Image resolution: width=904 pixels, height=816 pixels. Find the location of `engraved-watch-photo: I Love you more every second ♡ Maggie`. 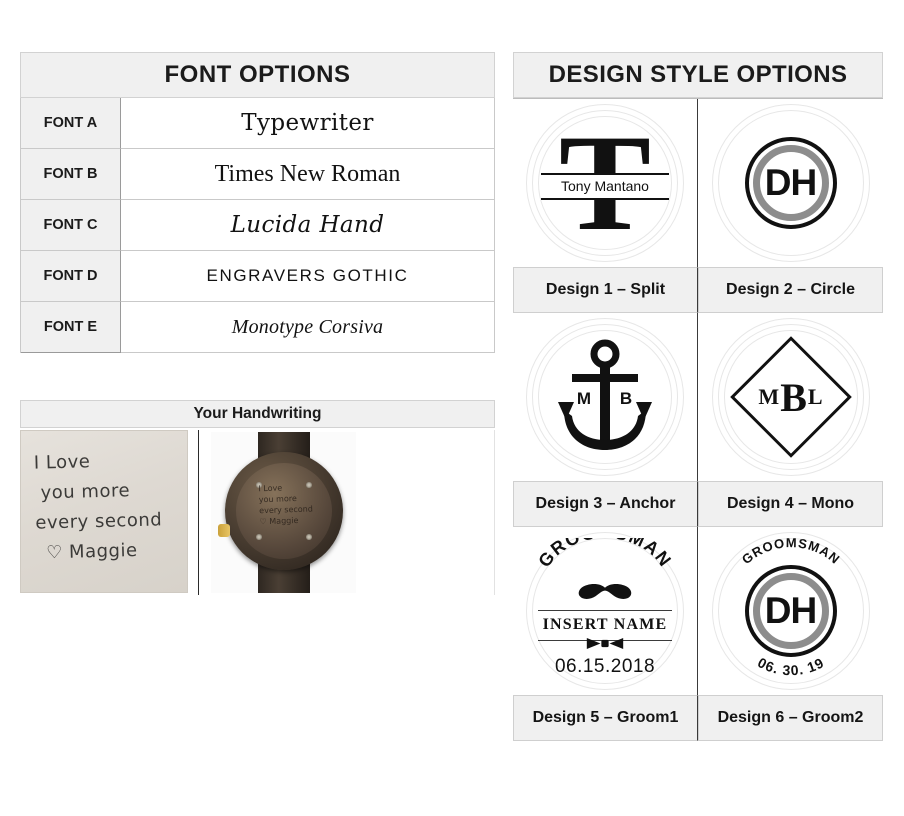

engraved-watch-photo: I Love you more every second ♡ Maggie is located at coordinates (350, 512).